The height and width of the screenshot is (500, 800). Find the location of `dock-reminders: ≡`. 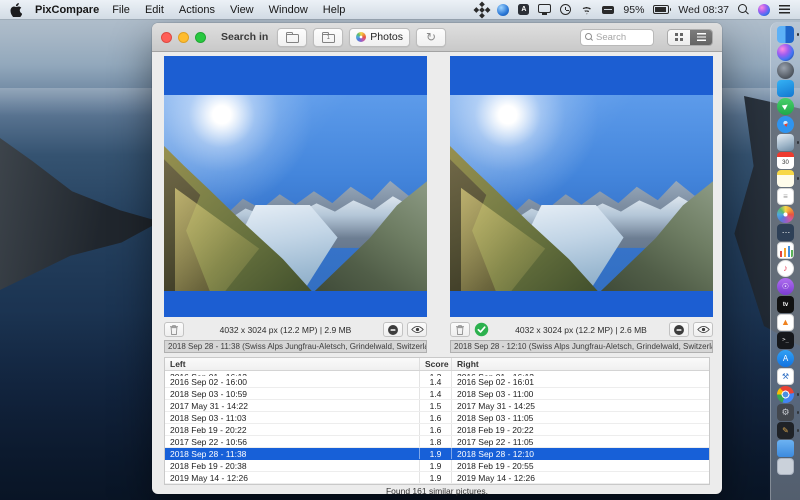

dock-reminders: ≡ is located at coordinates (785, 196).